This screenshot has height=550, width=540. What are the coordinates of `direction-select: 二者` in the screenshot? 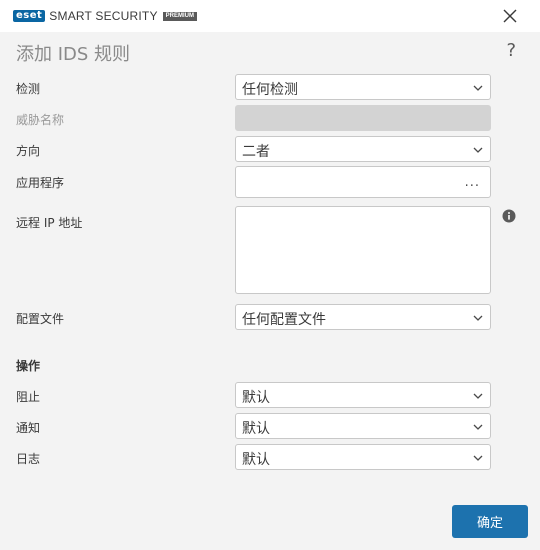 It's located at (363, 149).